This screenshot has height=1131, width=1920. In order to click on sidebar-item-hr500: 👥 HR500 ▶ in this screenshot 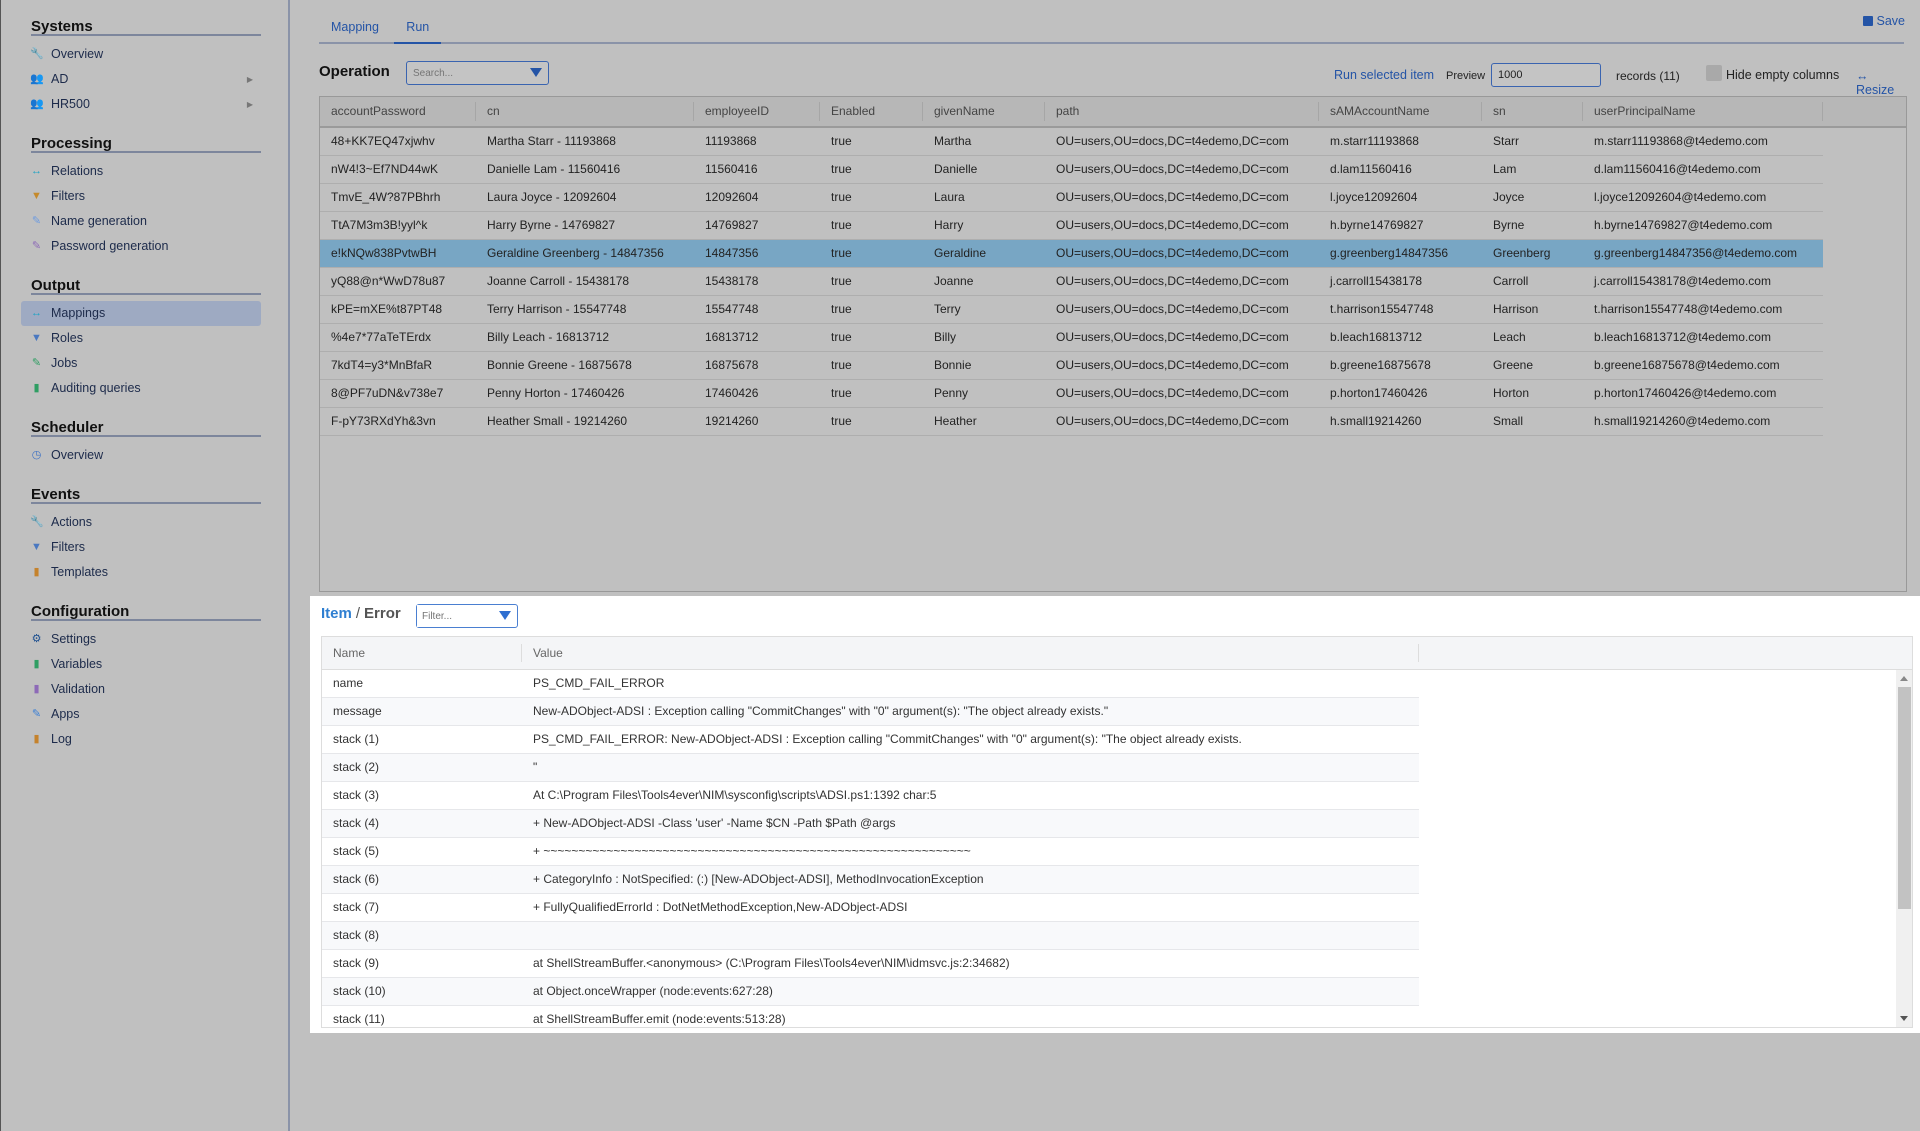, I will do `click(141, 104)`.